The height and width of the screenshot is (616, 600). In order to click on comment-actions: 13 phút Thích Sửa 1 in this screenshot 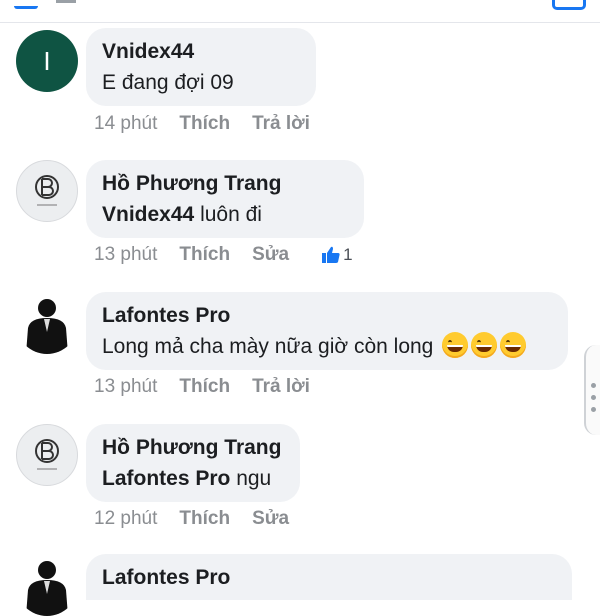, I will do `click(234, 255)`.